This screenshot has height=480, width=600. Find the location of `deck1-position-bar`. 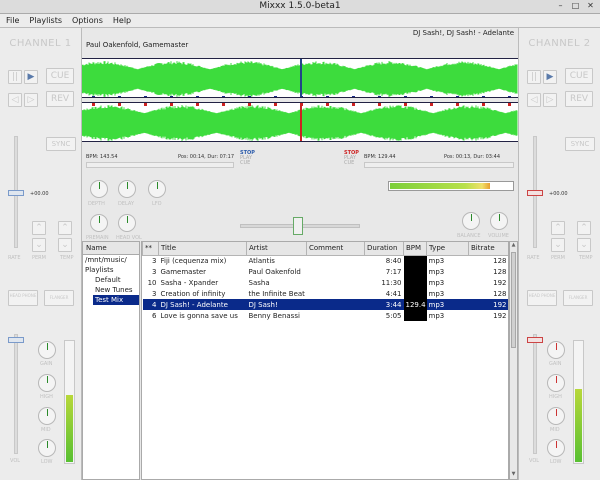

deck1-position-bar is located at coordinates (160, 165).